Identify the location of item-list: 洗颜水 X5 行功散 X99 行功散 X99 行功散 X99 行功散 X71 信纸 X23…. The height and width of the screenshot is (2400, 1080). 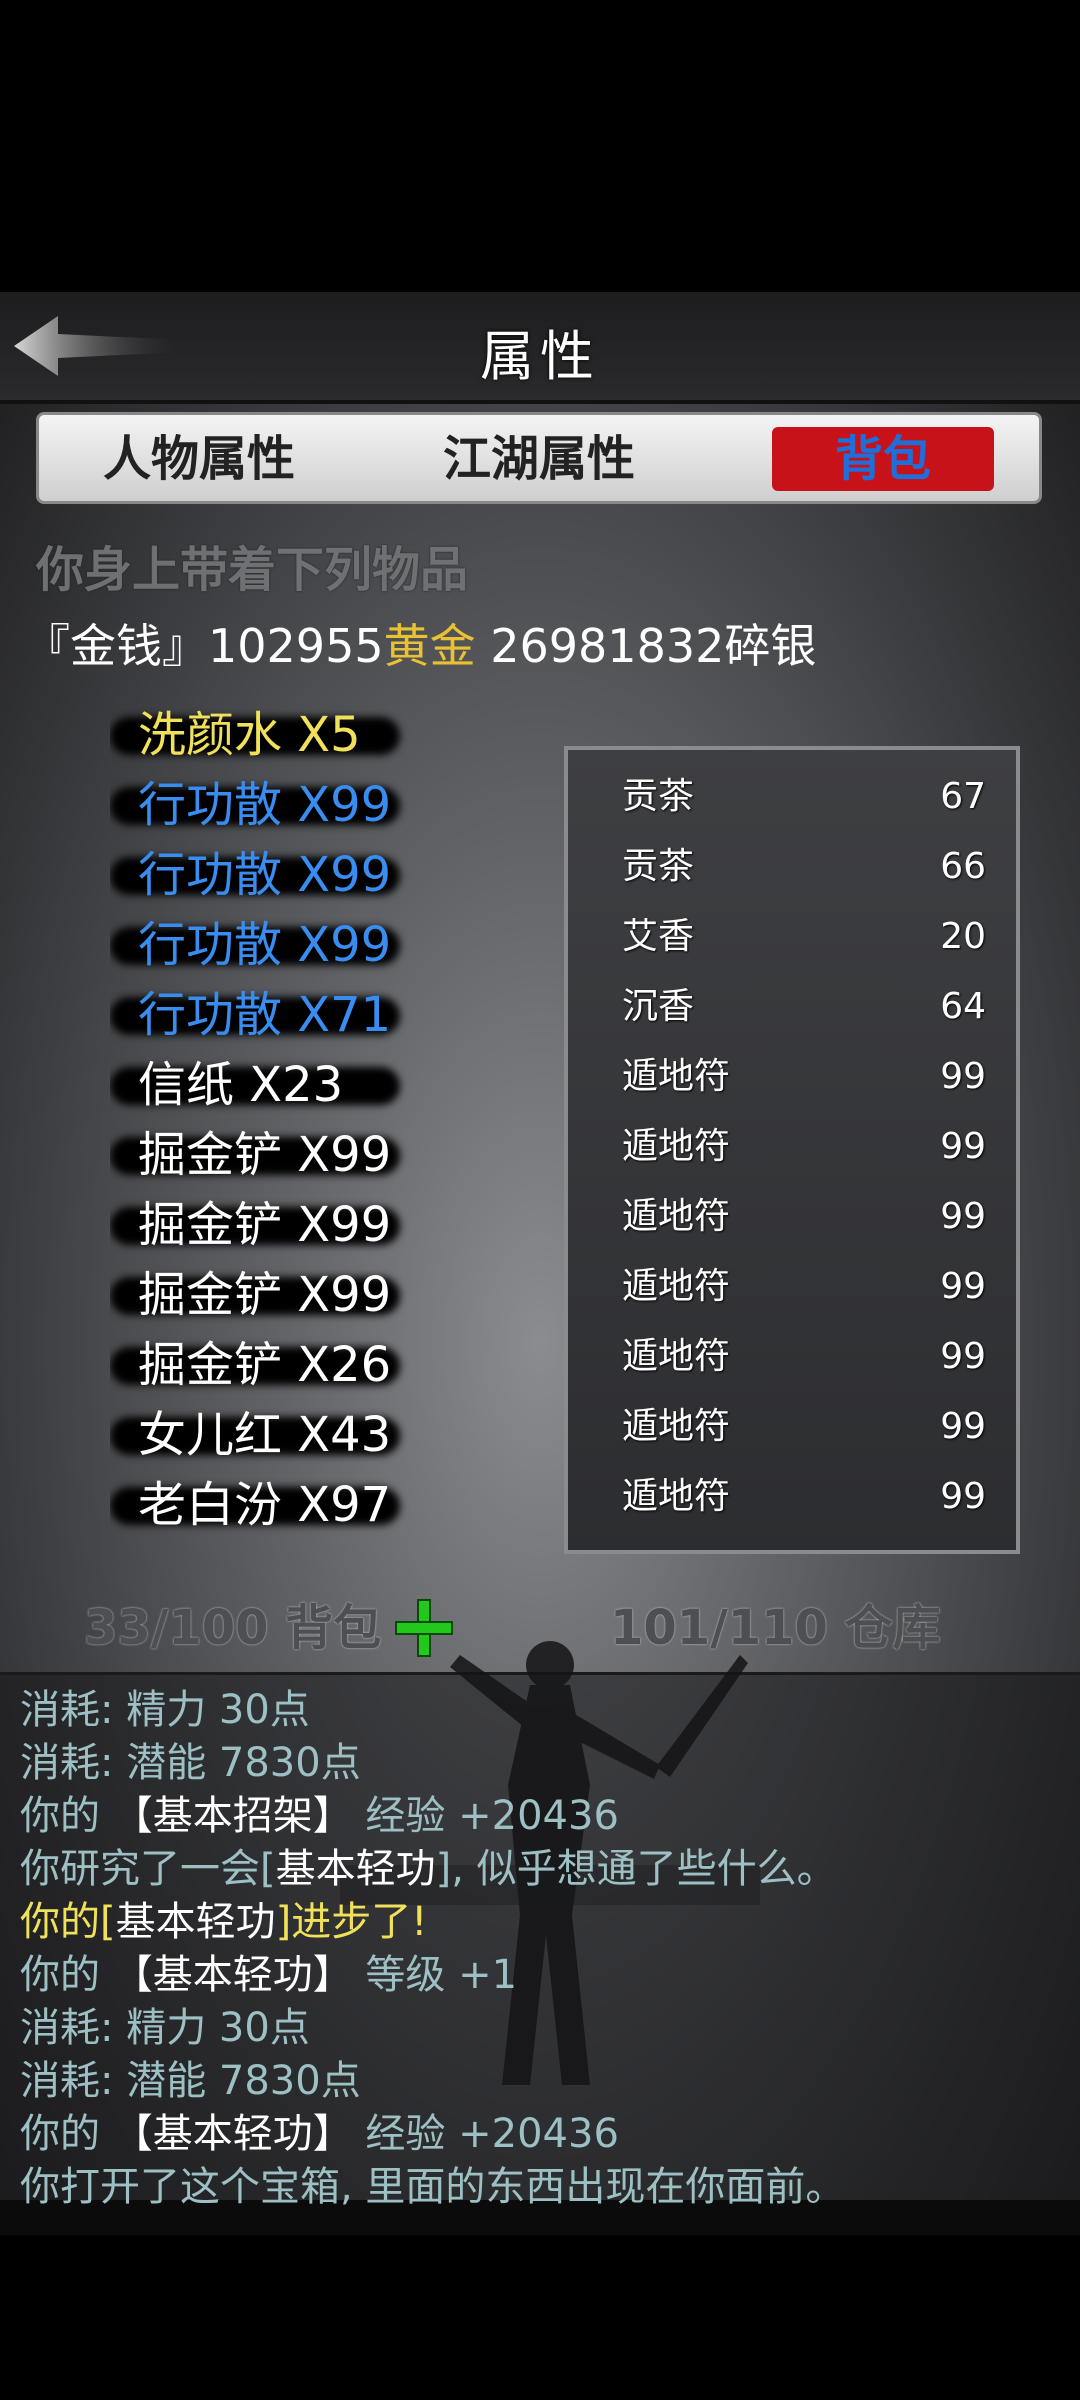
(330, 1127).